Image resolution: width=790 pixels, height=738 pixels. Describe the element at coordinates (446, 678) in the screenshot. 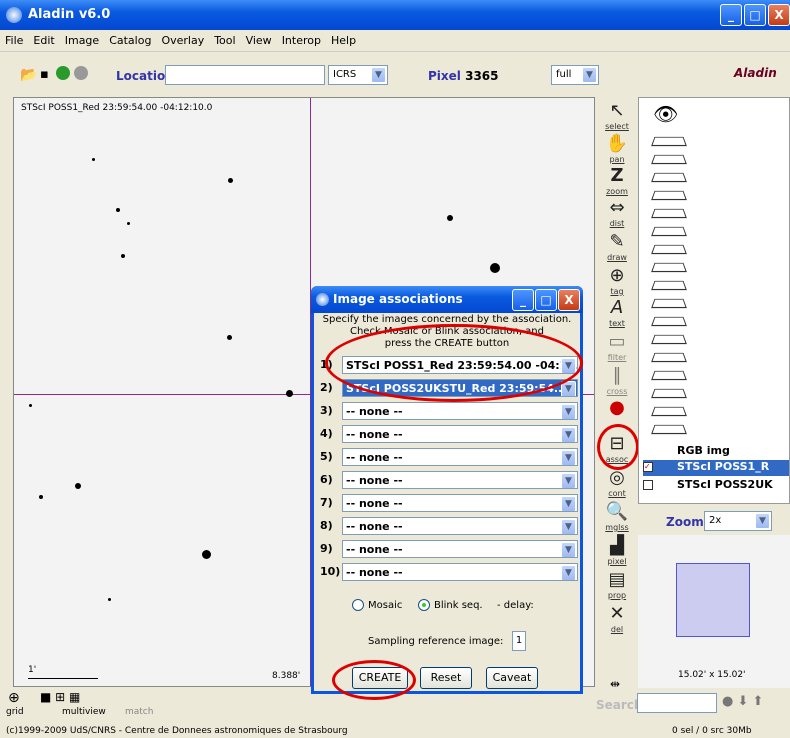

I see `reset-button: Reset` at that location.